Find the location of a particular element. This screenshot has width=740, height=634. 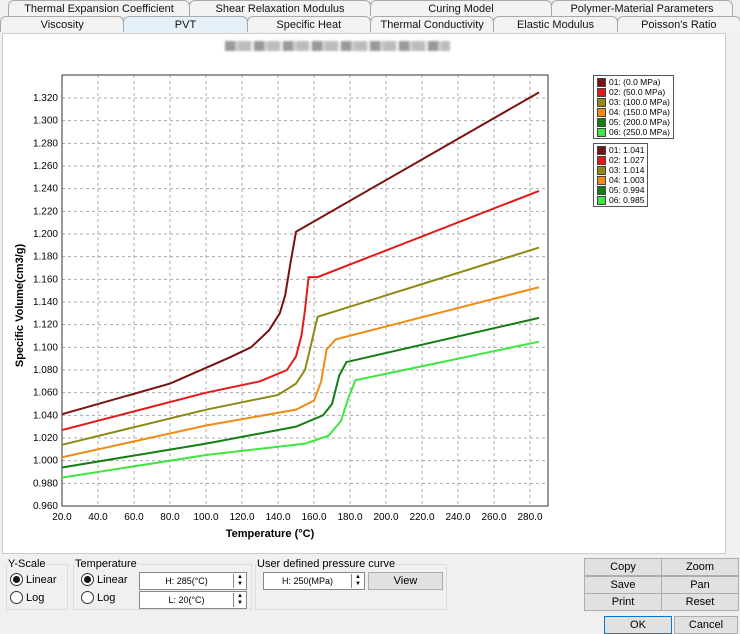

legend-label: 06: (250.0 MPa) is located at coordinates (639, 132).